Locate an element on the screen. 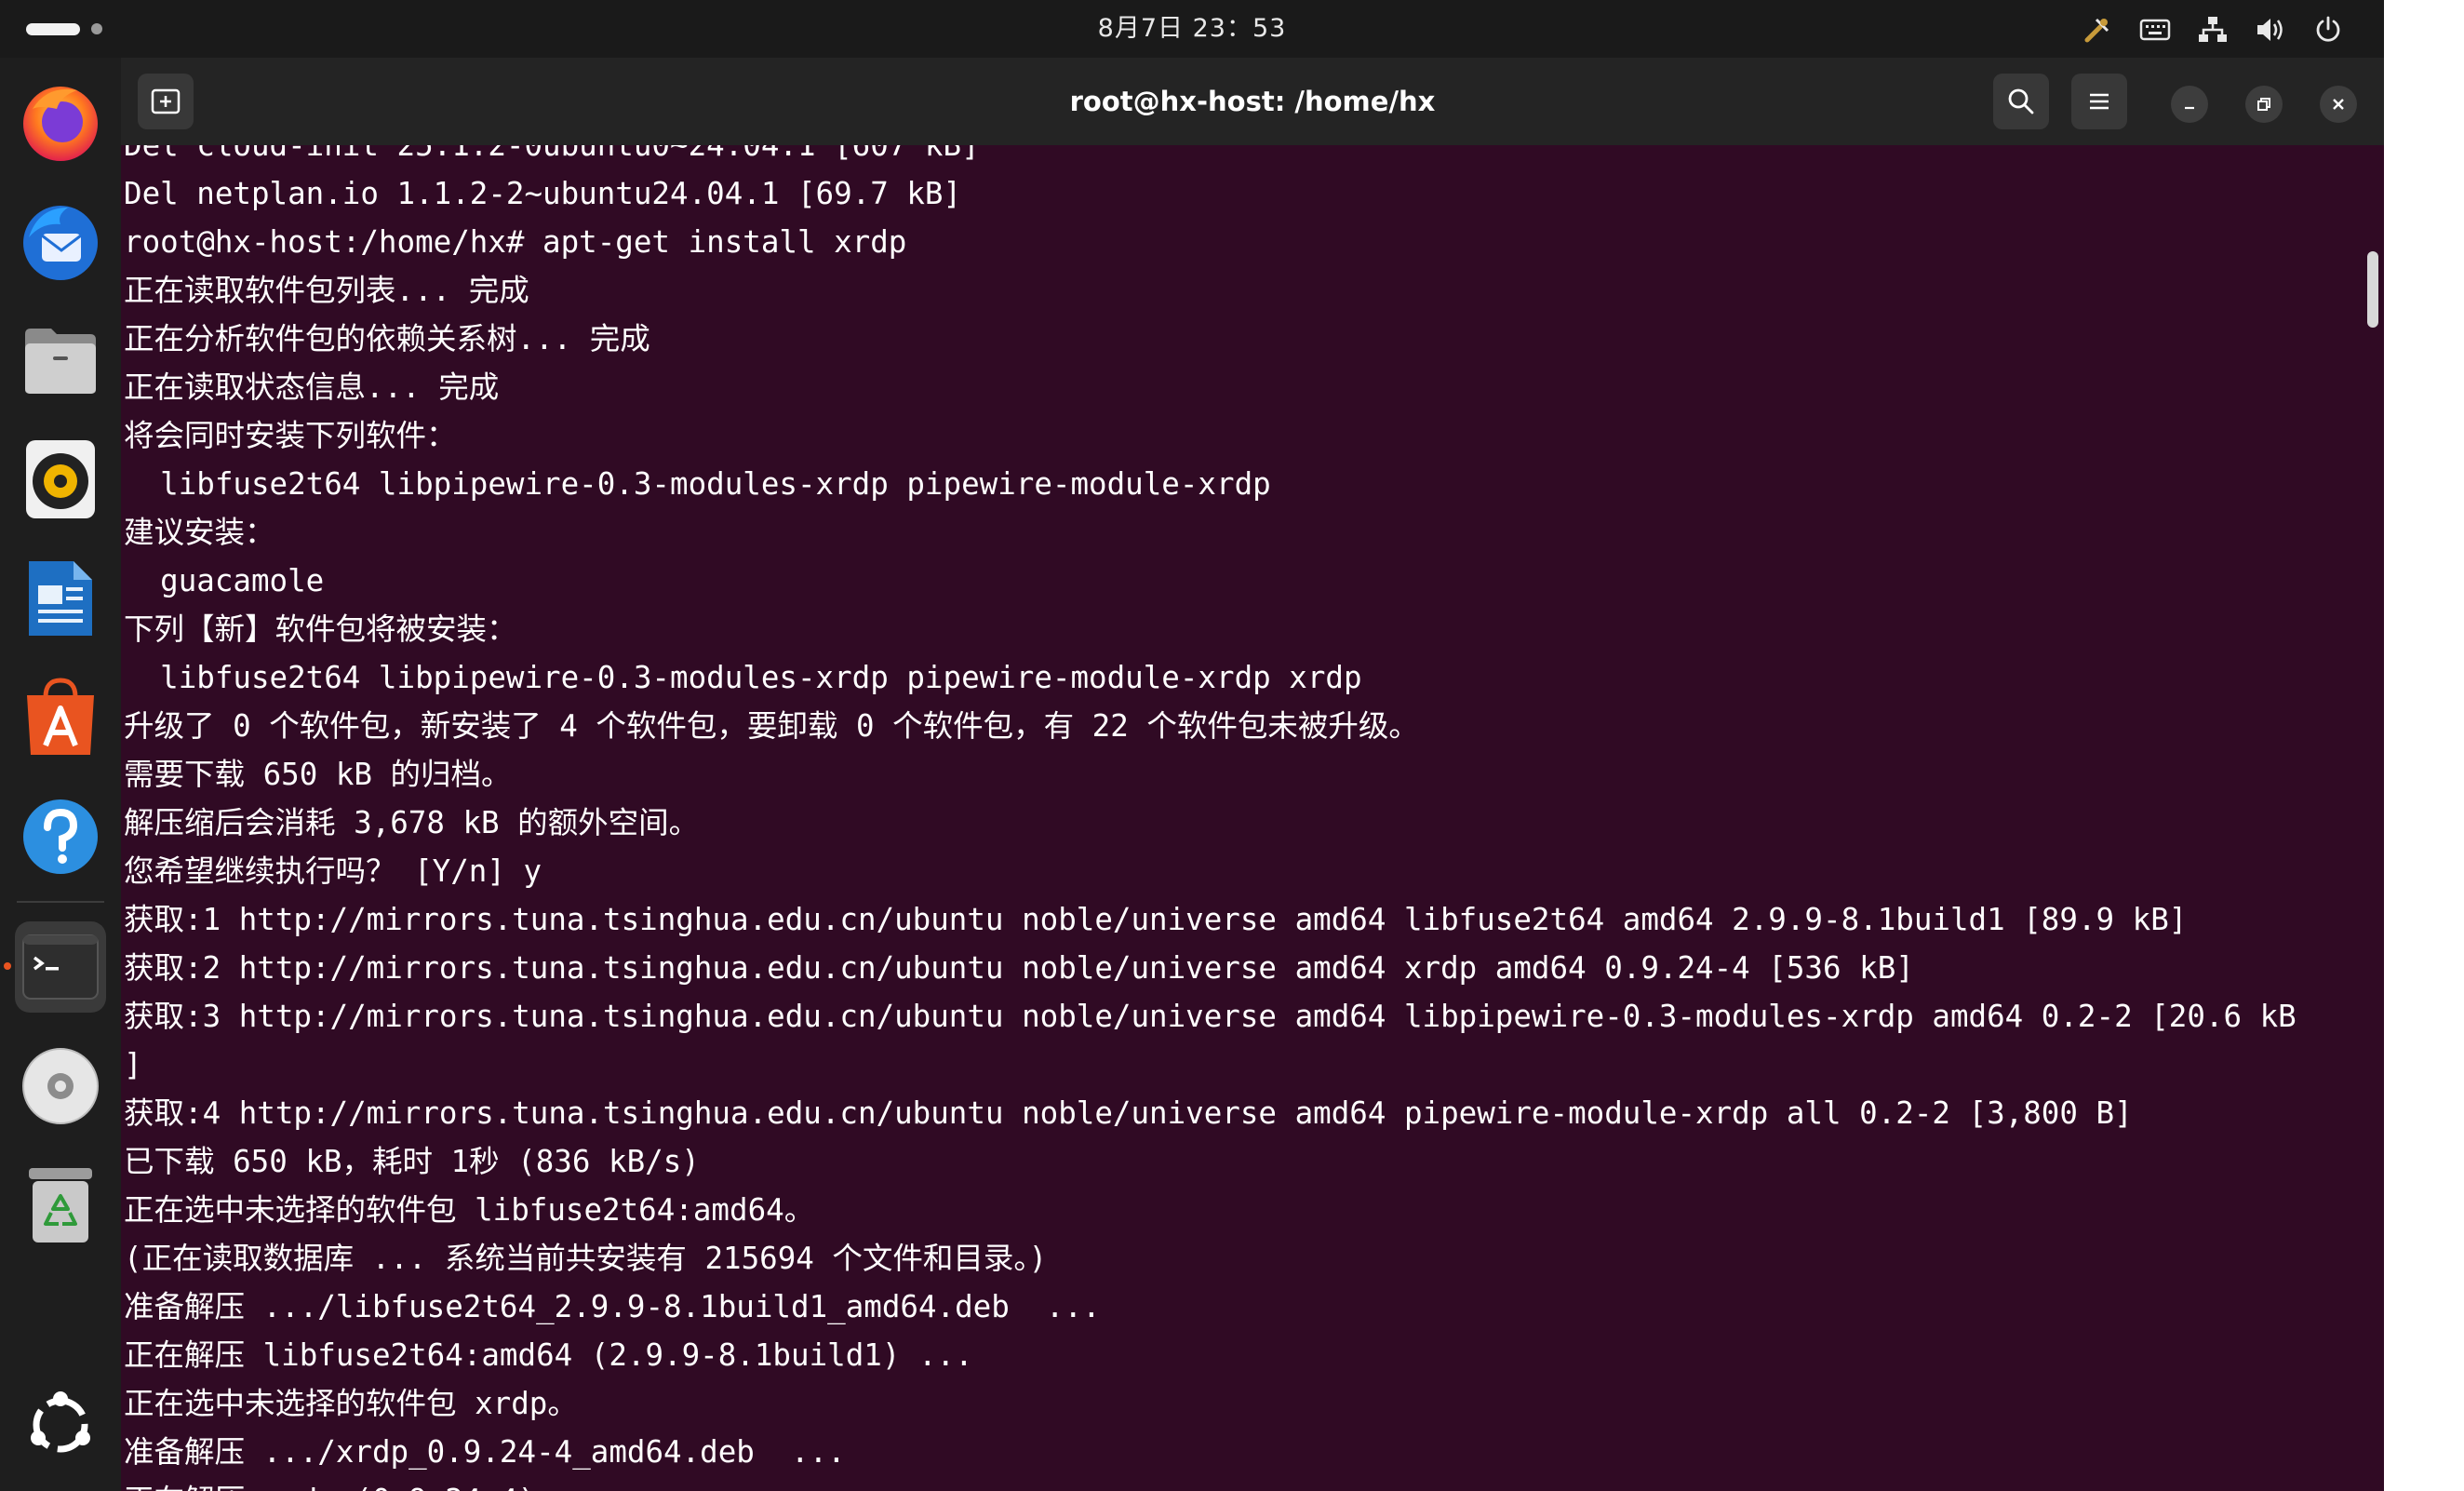  terminal-scrollbar is located at coordinates (2372, 289).